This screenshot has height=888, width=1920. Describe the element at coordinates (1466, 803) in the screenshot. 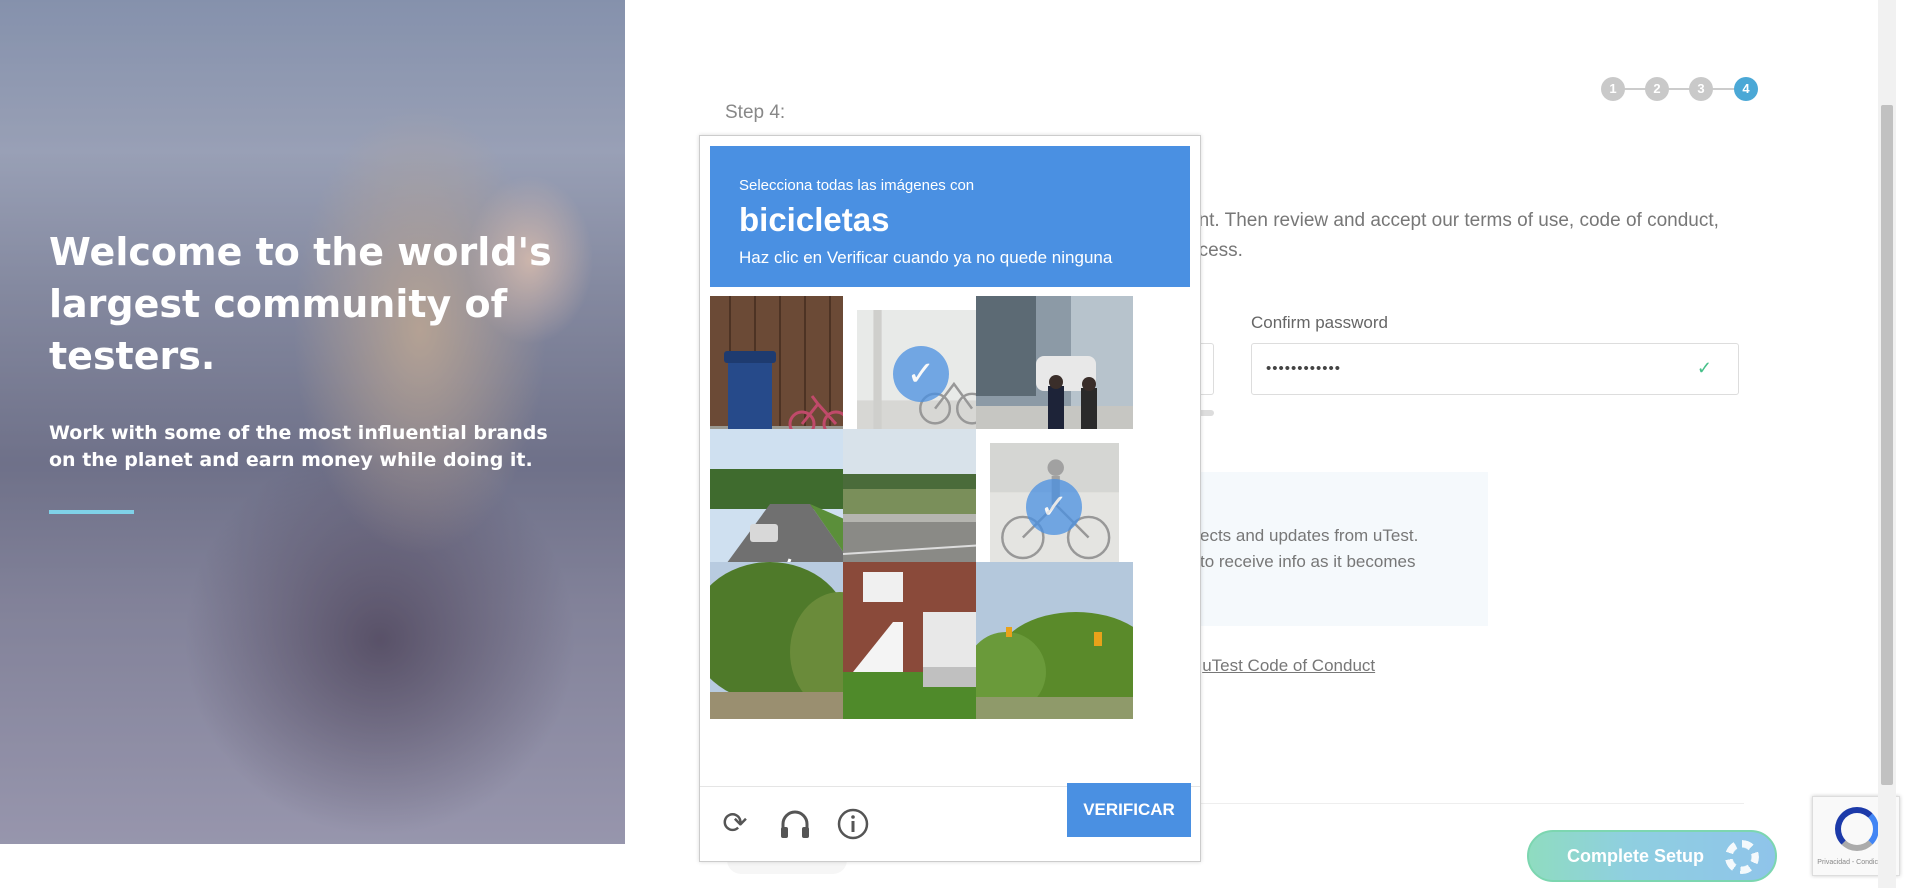

I see `footer-divider` at that location.